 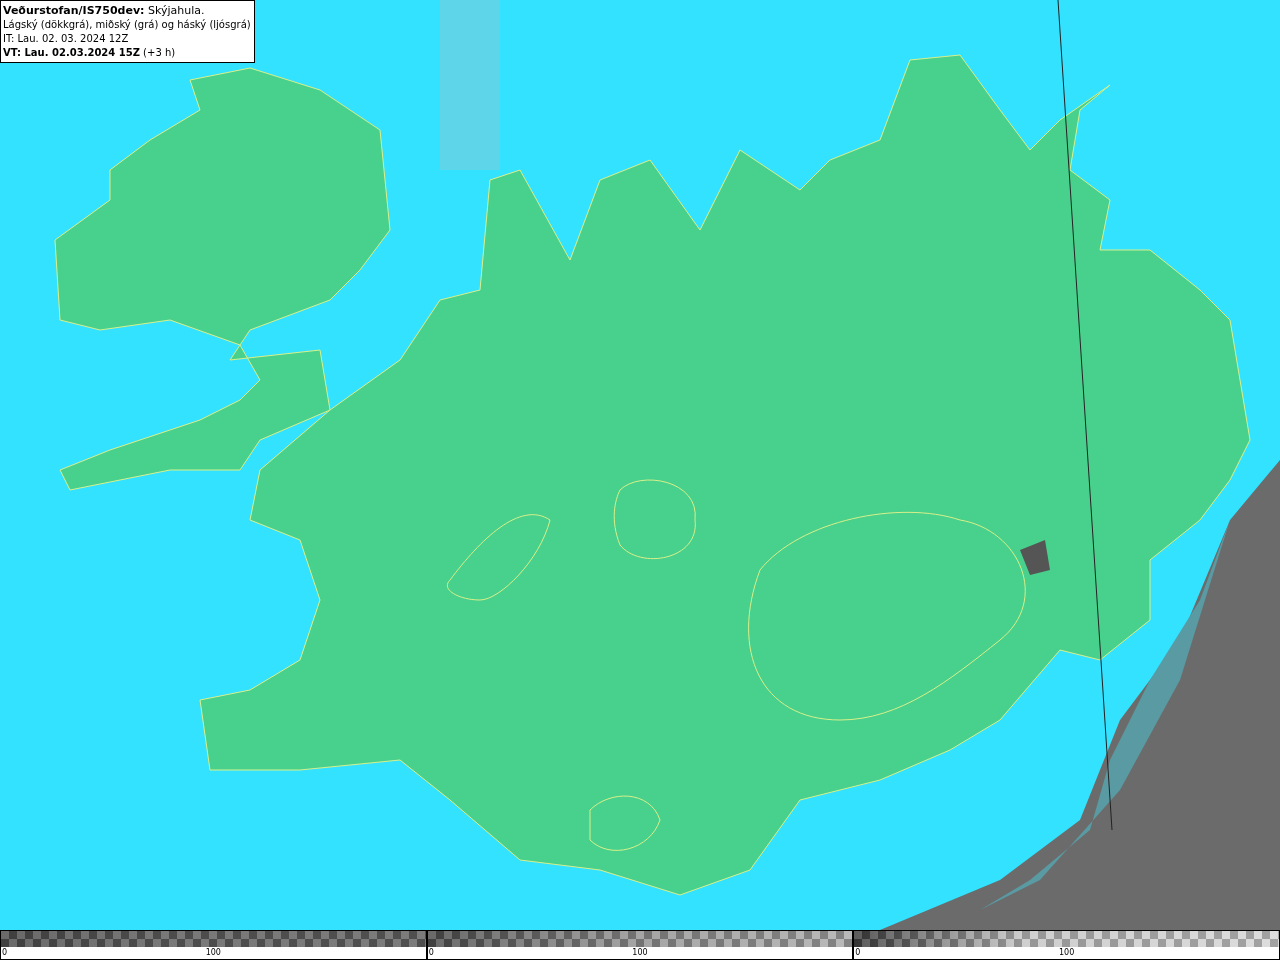 I want to click on legend-text: Veðurstofan/IS750dev: Skýjahula., so click(x=104, y=11).